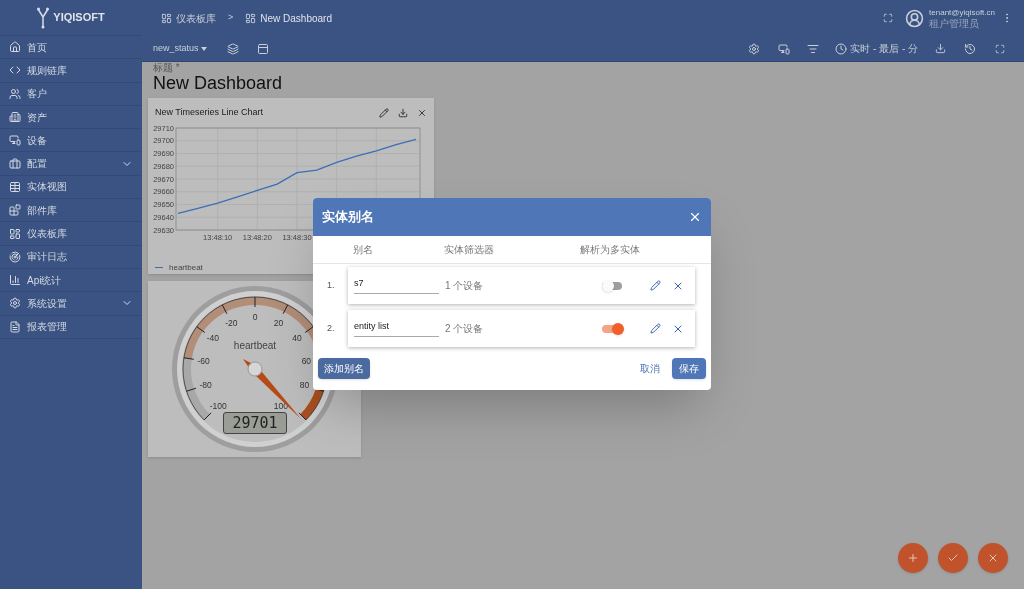 Image resolution: width=1024 pixels, height=589 pixels. What do you see at coordinates (384, 112) in the screenshot?
I see `edit-icon` at bounding box center [384, 112].